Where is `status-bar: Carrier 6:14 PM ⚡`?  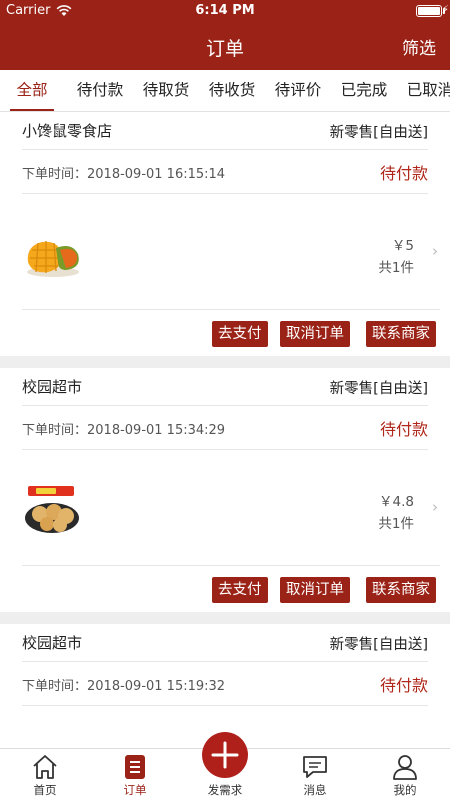 status-bar: Carrier 6:14 PM ⚡ is located at coordinates (225, 11).